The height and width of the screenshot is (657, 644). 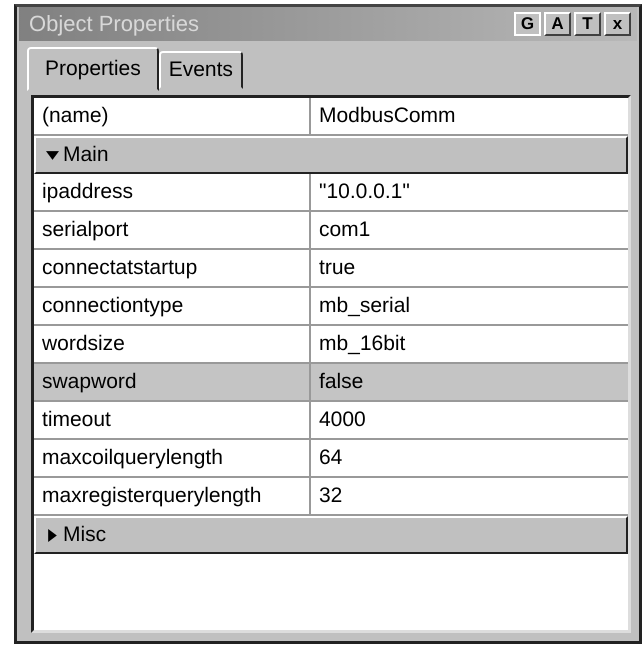 What do you see at coordinates (172, 382) in the screenshot?
I see `property-name: swapword` at bounding box center [172, 382].